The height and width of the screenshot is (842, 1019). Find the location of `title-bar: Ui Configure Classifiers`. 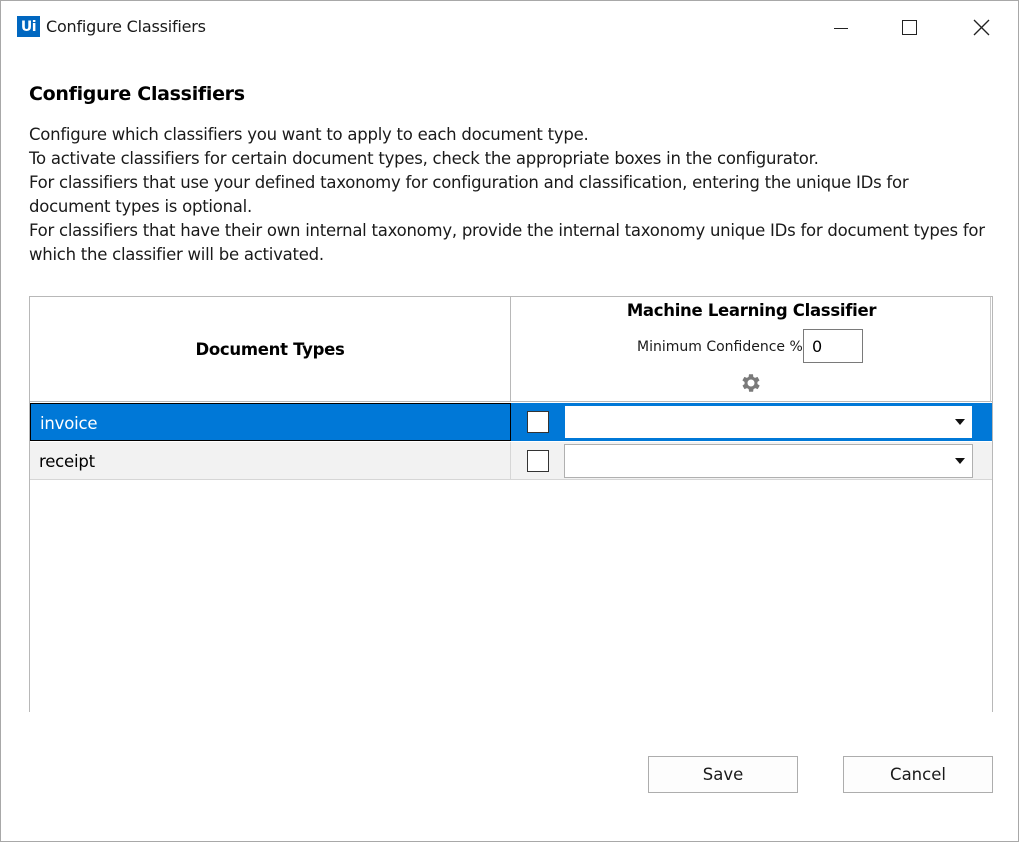

title-bar: Ui Configure Classifiers is located at coordinates (509, 27).